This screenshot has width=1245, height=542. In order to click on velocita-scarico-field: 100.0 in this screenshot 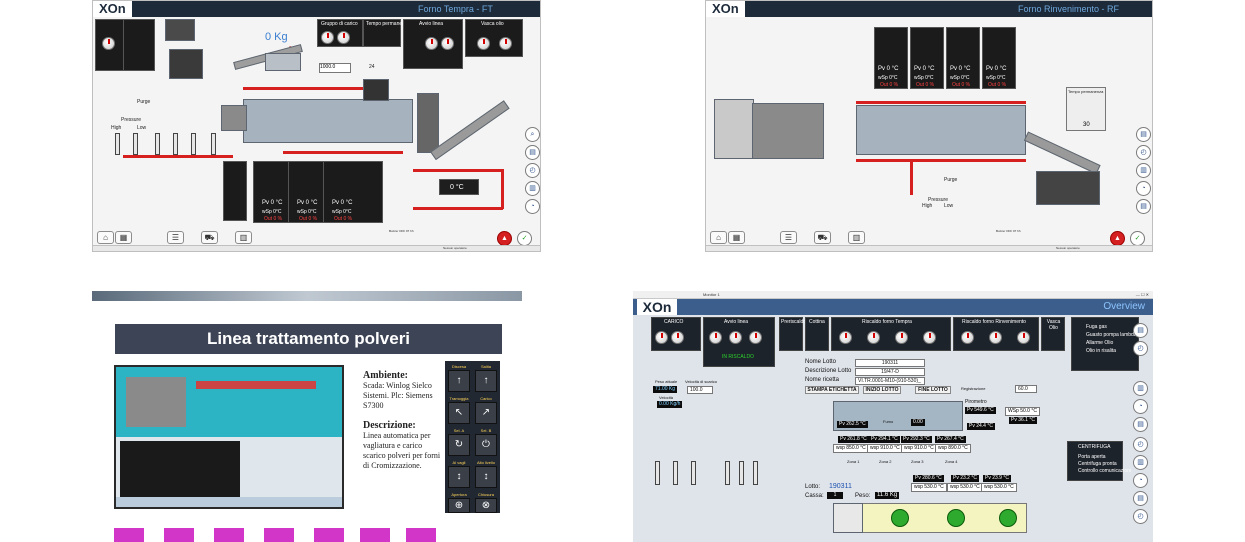, I will do `click(700, 390)`.